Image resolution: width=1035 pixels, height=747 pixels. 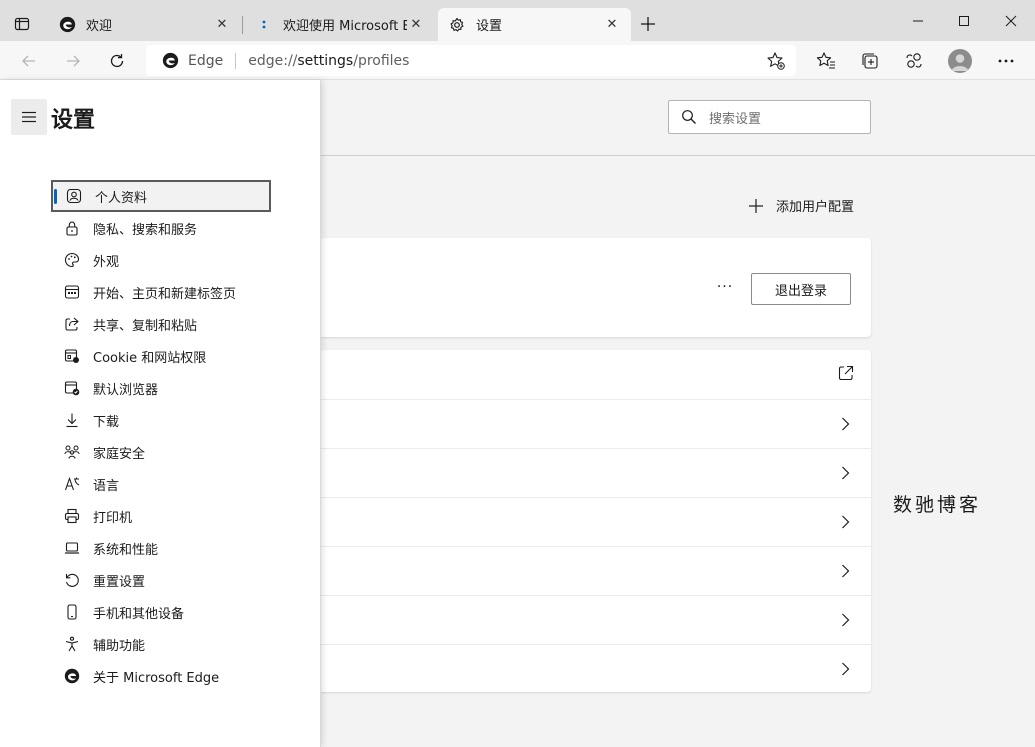 I want to click on laptop-icon, so click(x=72, y=548).